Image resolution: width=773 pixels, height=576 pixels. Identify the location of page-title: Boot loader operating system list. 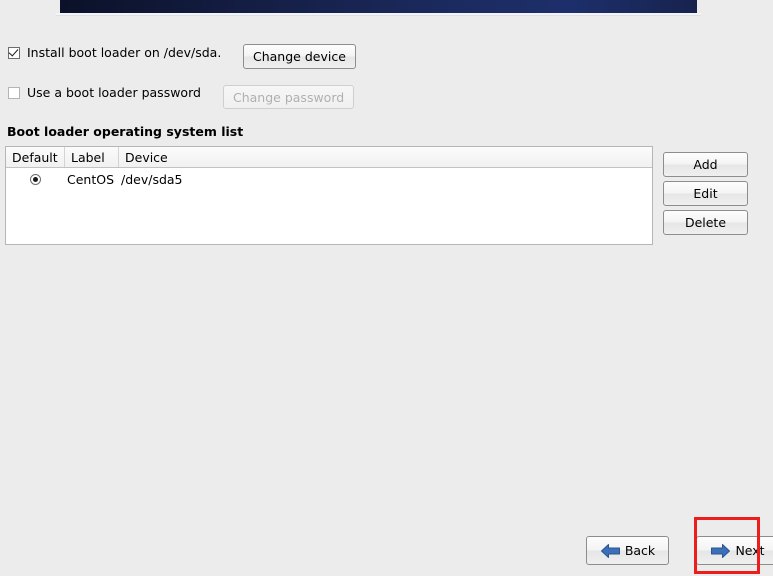
(125, 131).